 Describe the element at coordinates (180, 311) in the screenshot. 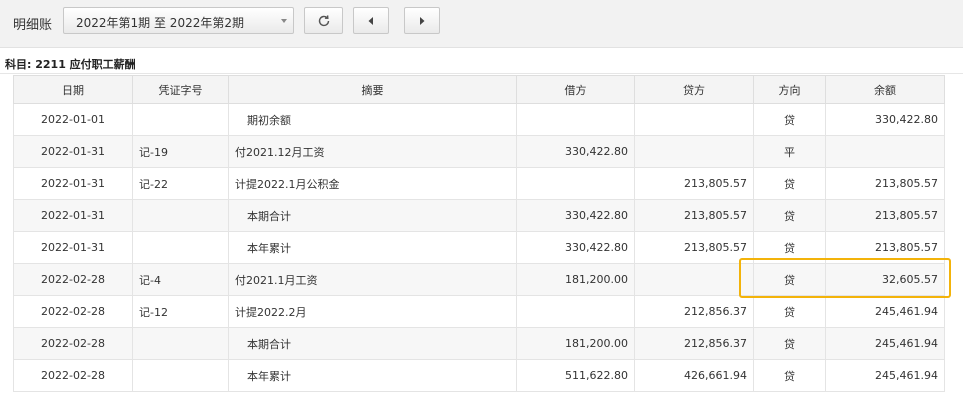

I see `cell-voucher: 记-12` at that location.